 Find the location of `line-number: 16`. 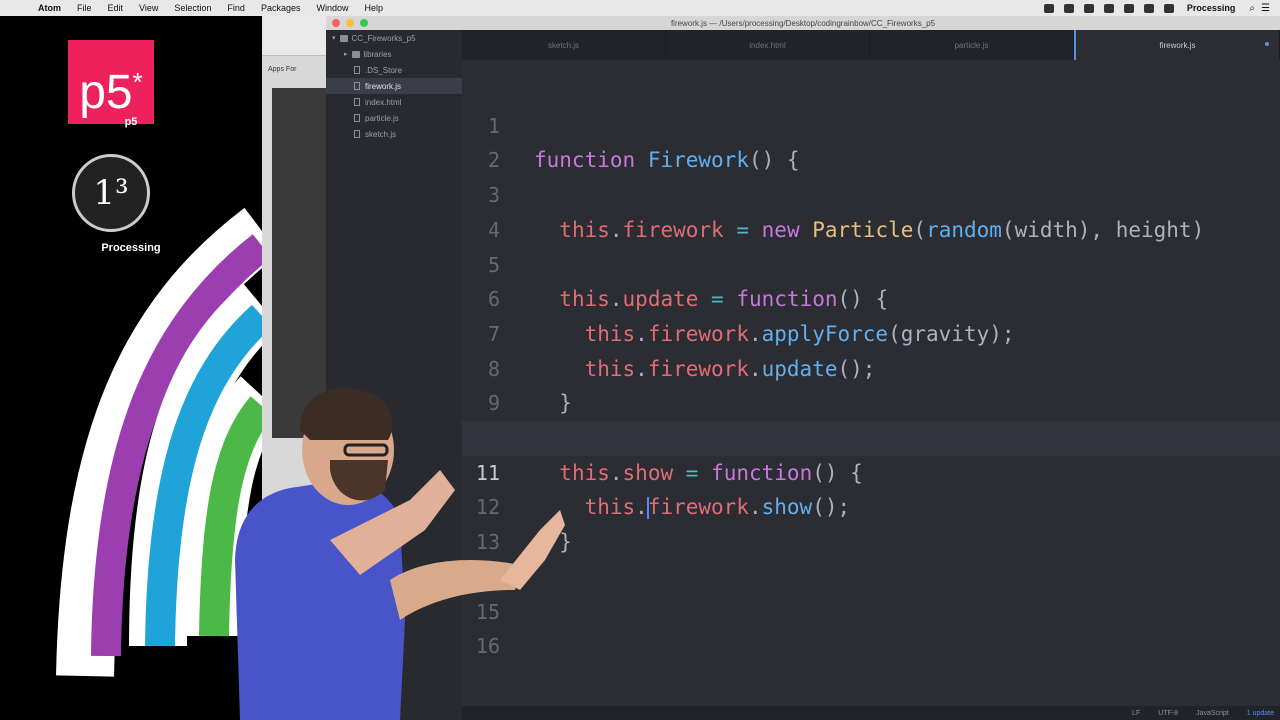

line-number: 16 is located at coordinates (487, 646).